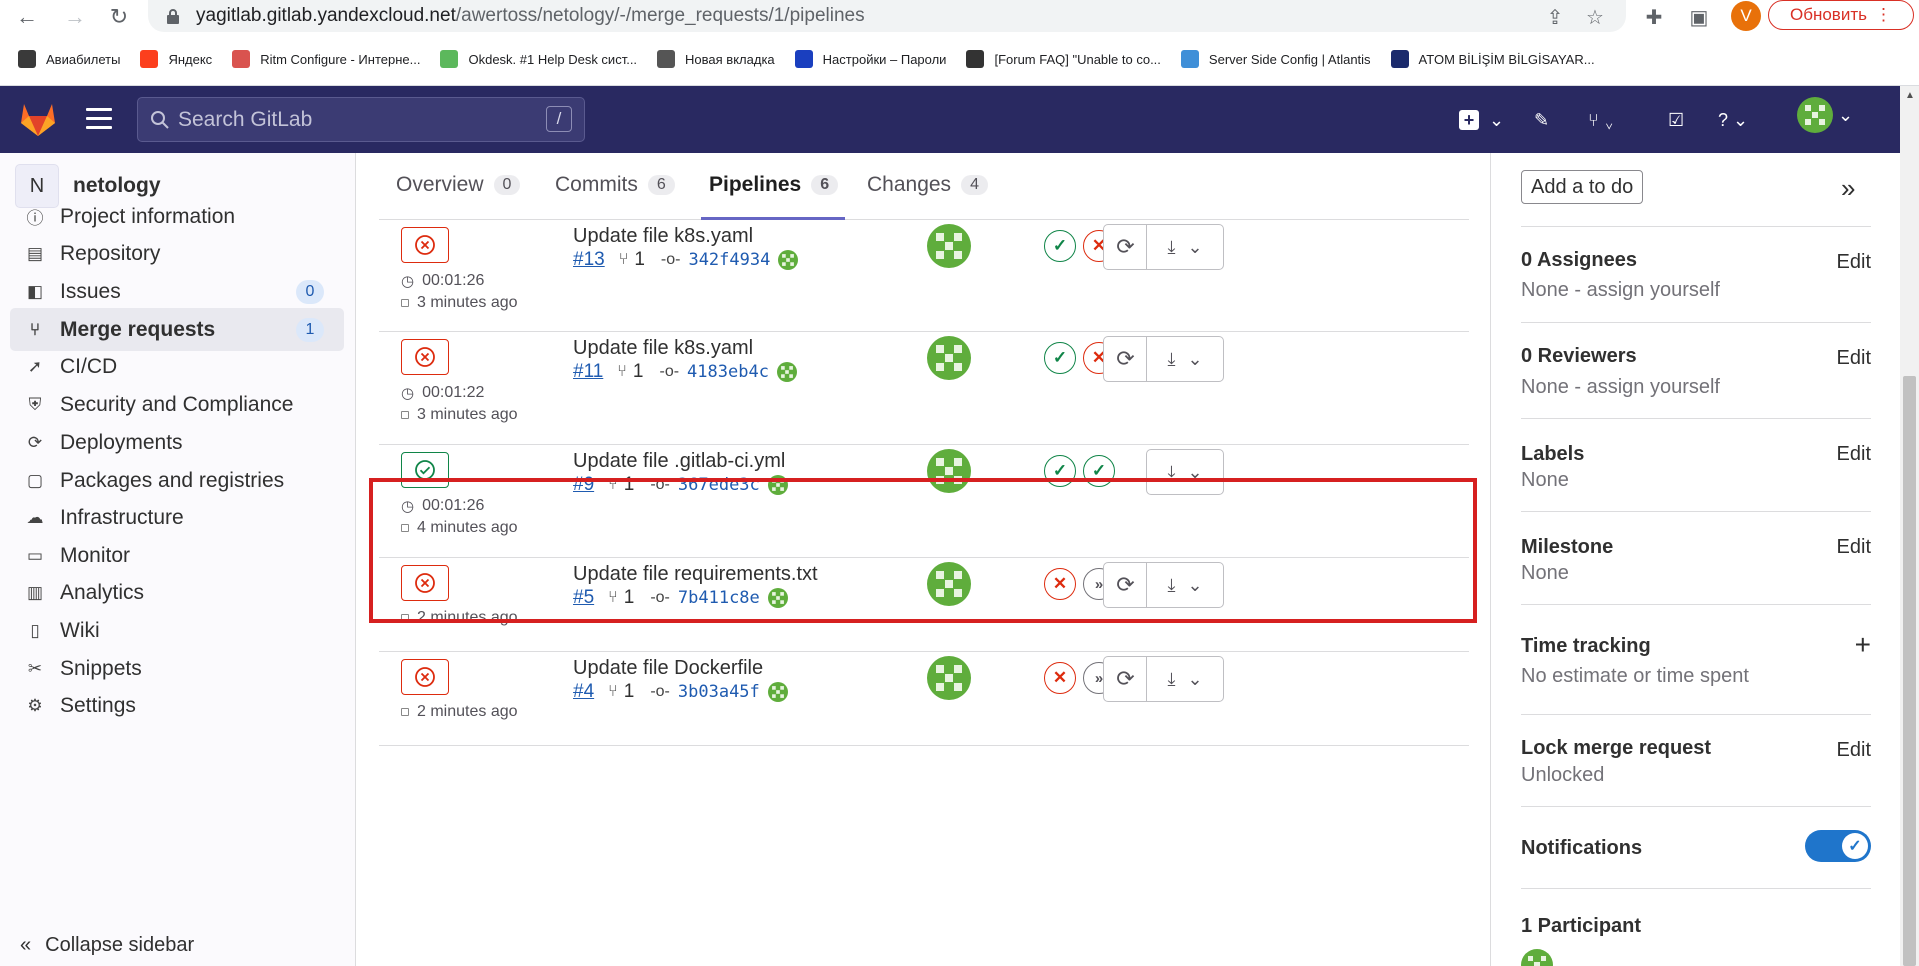 The height and width of the screenshot is (966, 1919). What do you see at coordinates (1841, 15) in the screenshot?
I see `update-browser-button: Обновить ⋮` at bounding box center [1841, 15].